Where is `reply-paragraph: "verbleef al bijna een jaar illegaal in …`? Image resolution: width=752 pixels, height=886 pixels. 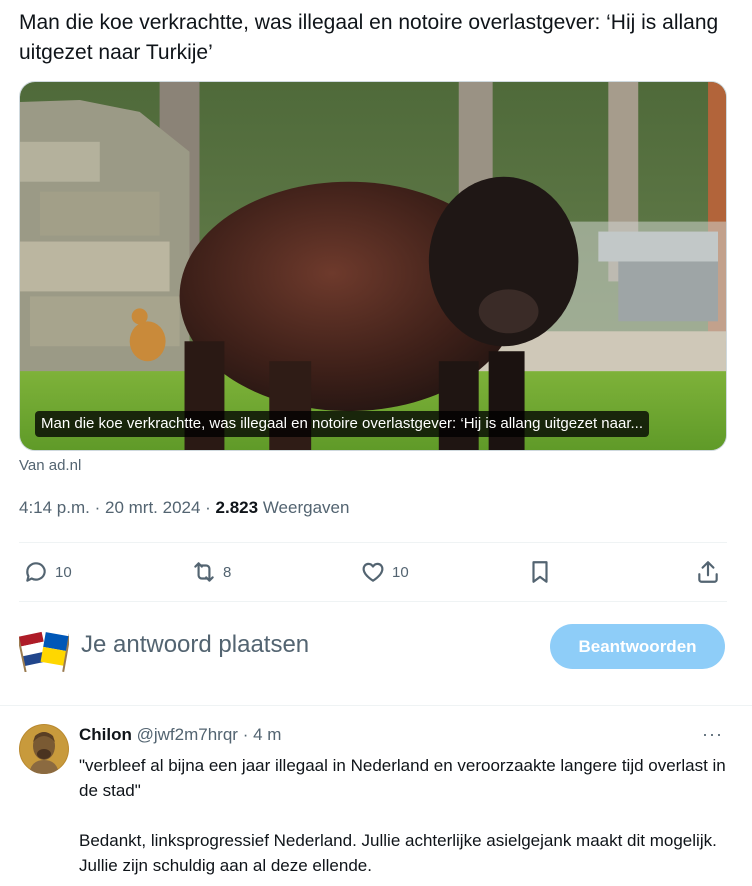
reply-paragraph: "verbleef al bijna een jaar illegaal in … is located at coordinates (402, 778).